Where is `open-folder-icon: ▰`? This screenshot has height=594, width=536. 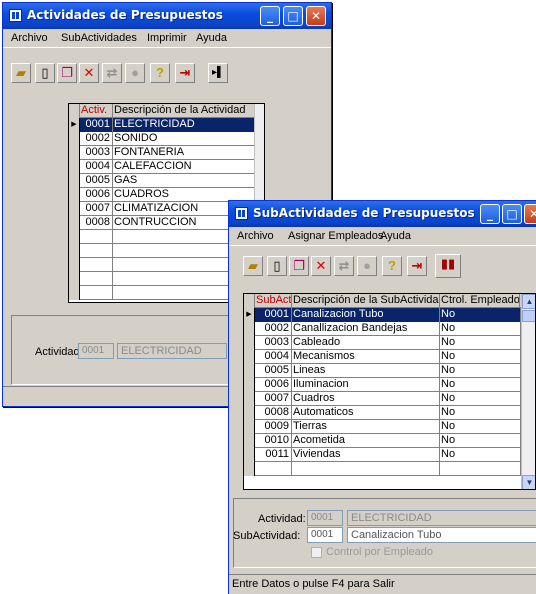
open-folder-icon: ▰ is located at coordinates (21, 73).